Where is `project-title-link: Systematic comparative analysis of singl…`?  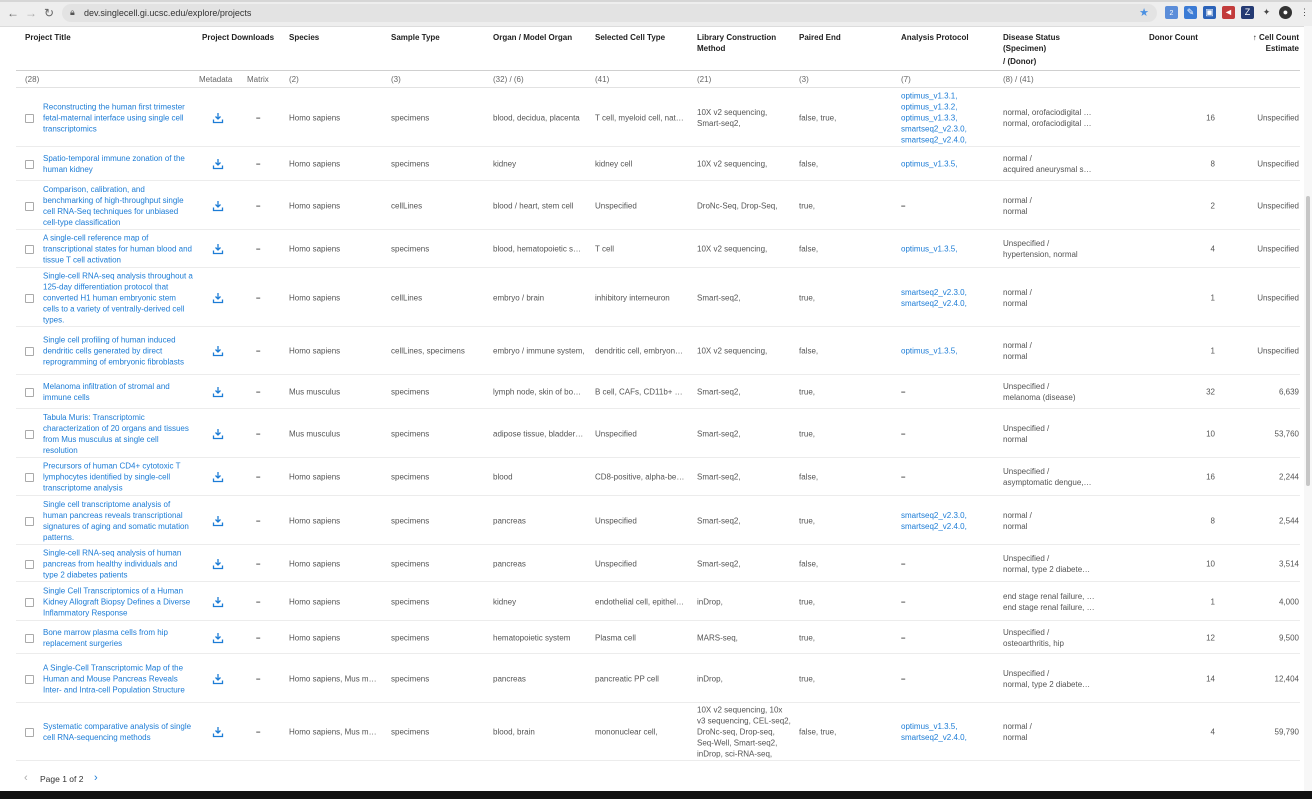
project-title-link: Systematic comparative analysis of singl… is located at coordinates (118, 732).